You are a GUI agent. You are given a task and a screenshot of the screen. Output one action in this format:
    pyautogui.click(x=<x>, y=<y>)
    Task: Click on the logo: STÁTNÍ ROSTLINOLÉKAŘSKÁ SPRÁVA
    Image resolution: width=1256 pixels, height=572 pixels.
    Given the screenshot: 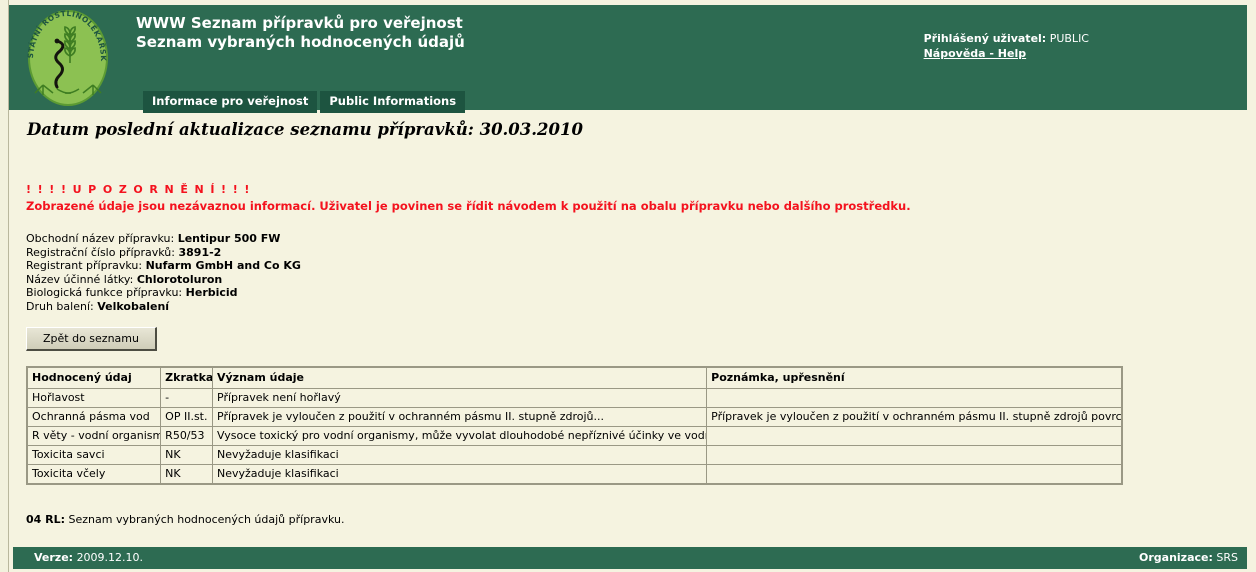 What is the action you would take?
    pyautogui.click(x=67, y=57)
    